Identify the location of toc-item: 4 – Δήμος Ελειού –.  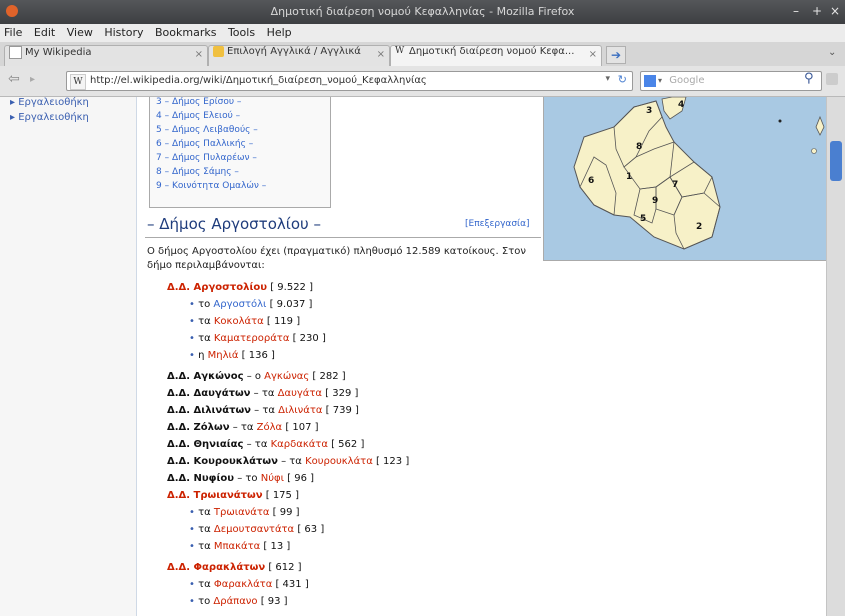
(198, 116).